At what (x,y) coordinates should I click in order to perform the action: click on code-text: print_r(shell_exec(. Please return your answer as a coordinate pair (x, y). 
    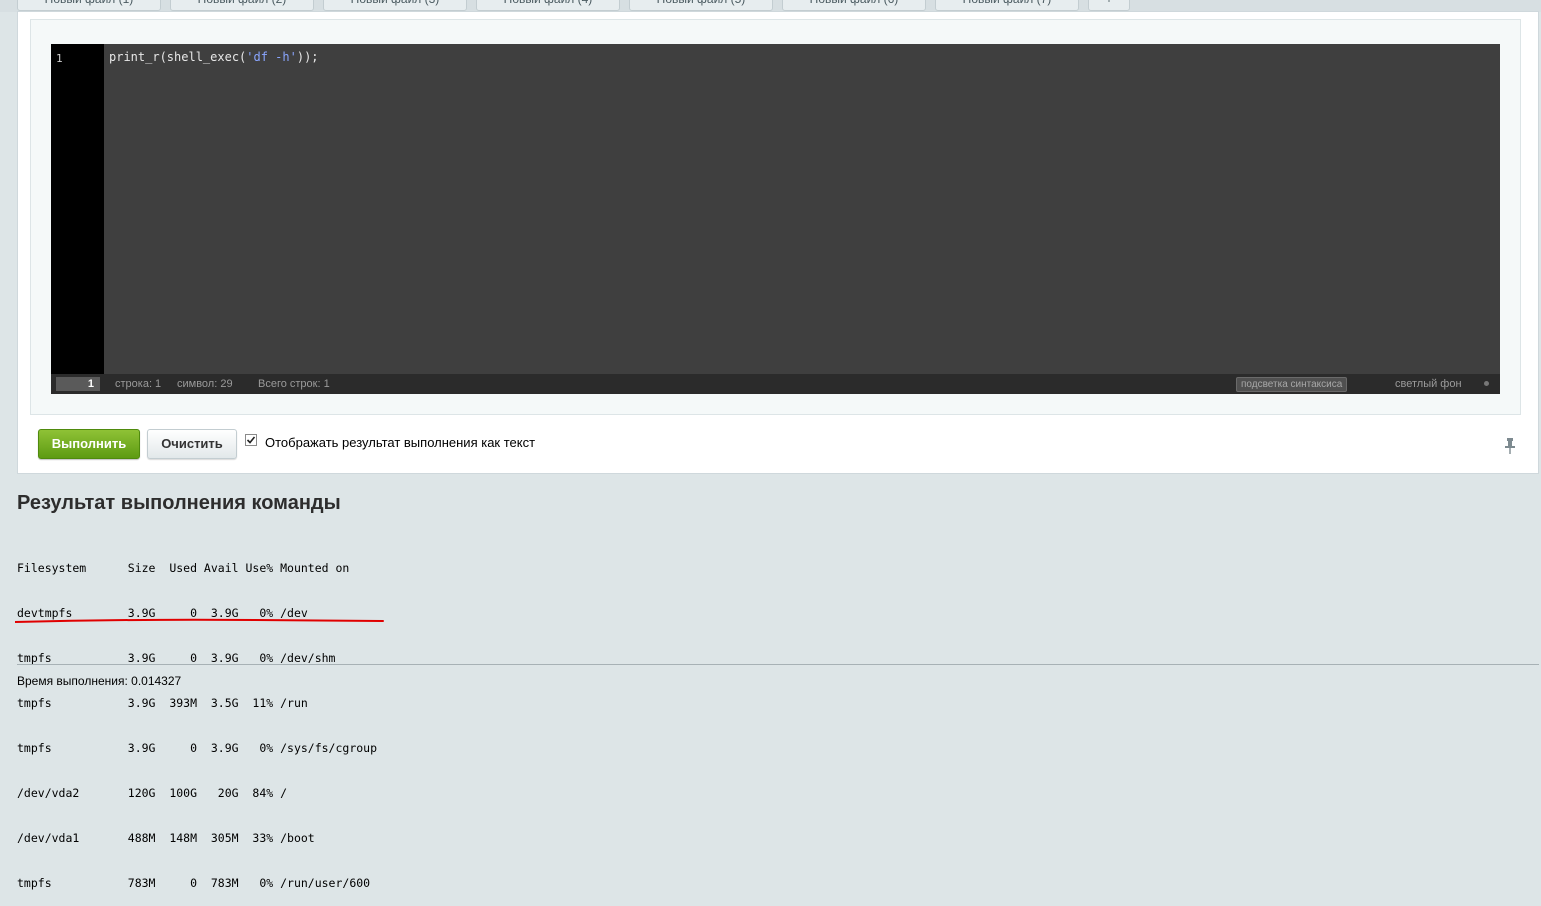
    Looking at the image, I should click on (178, 57).